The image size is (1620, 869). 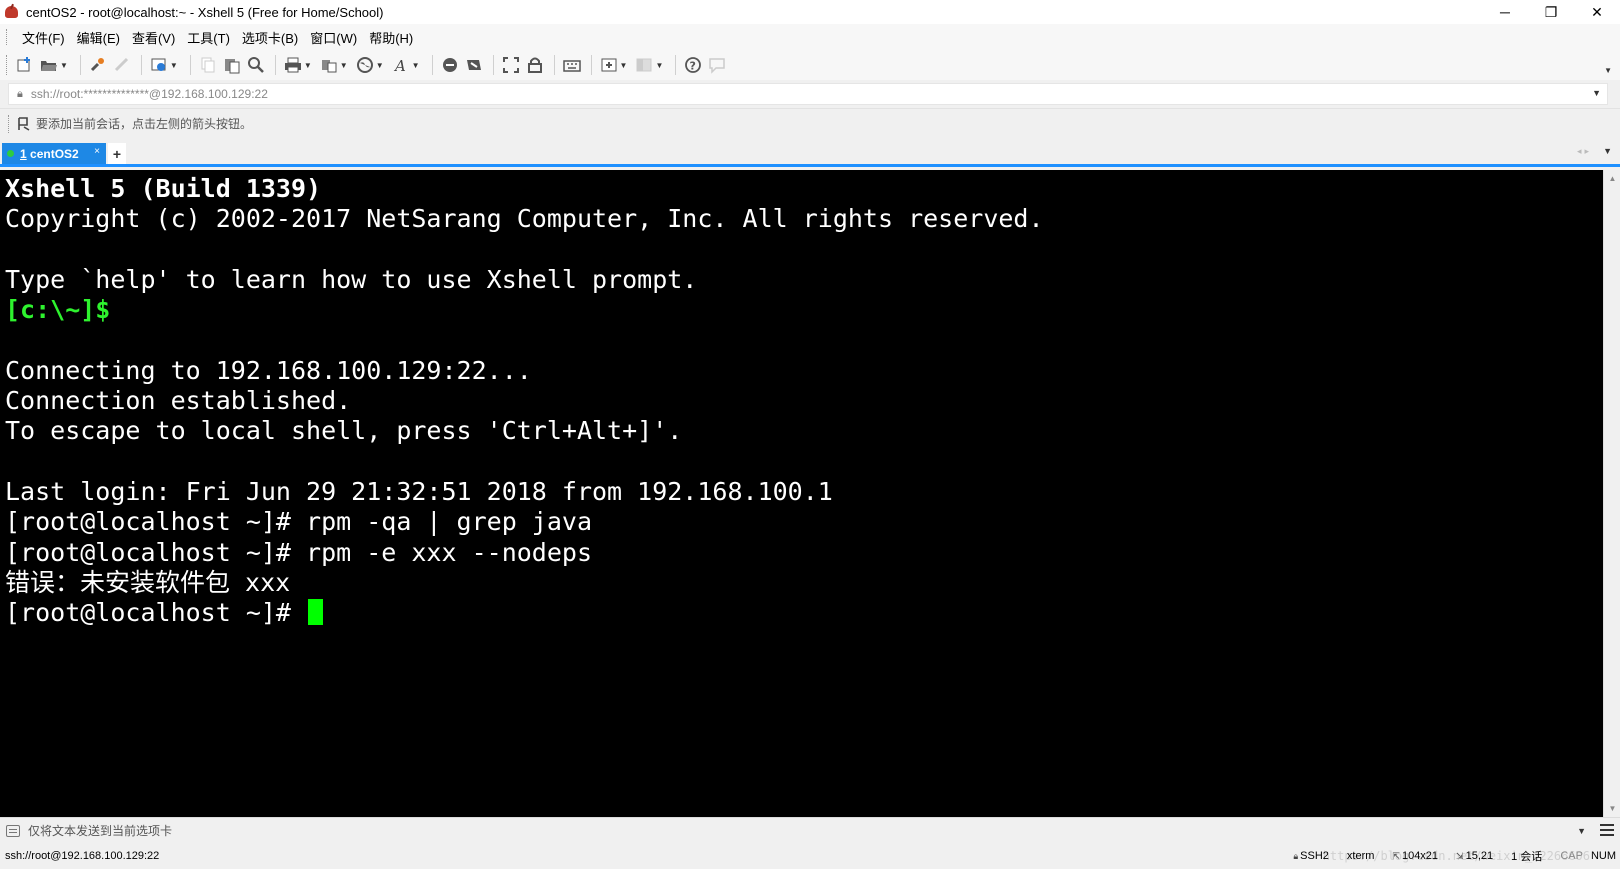 What do you see at coordinates (810, 65) in the screenshot?
I see `toolbar: ▼ ▼ ▼ ▼ ▼ A ▼ ▼ ▼ ? ▼` at bounding box center [810, 65].